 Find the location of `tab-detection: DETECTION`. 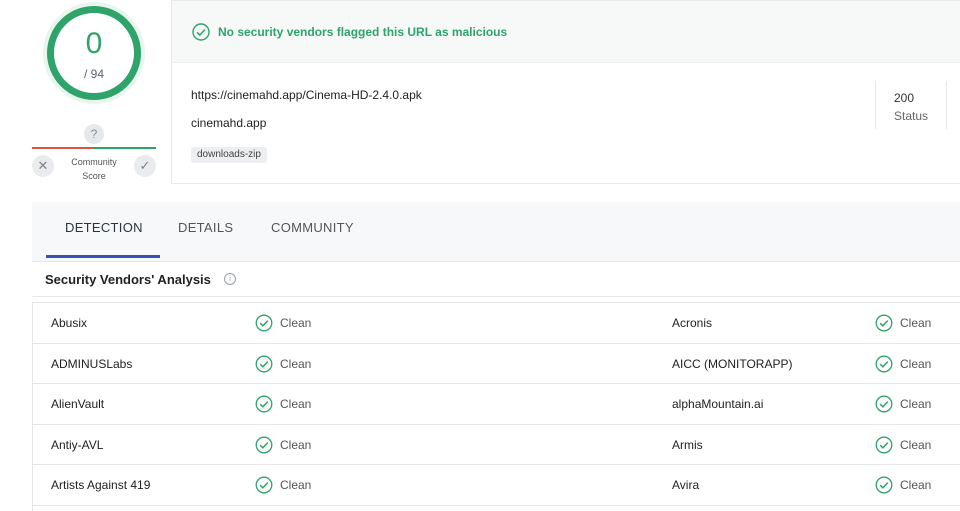

tab-detection: DETECTION is located at coordinates (104, 227).